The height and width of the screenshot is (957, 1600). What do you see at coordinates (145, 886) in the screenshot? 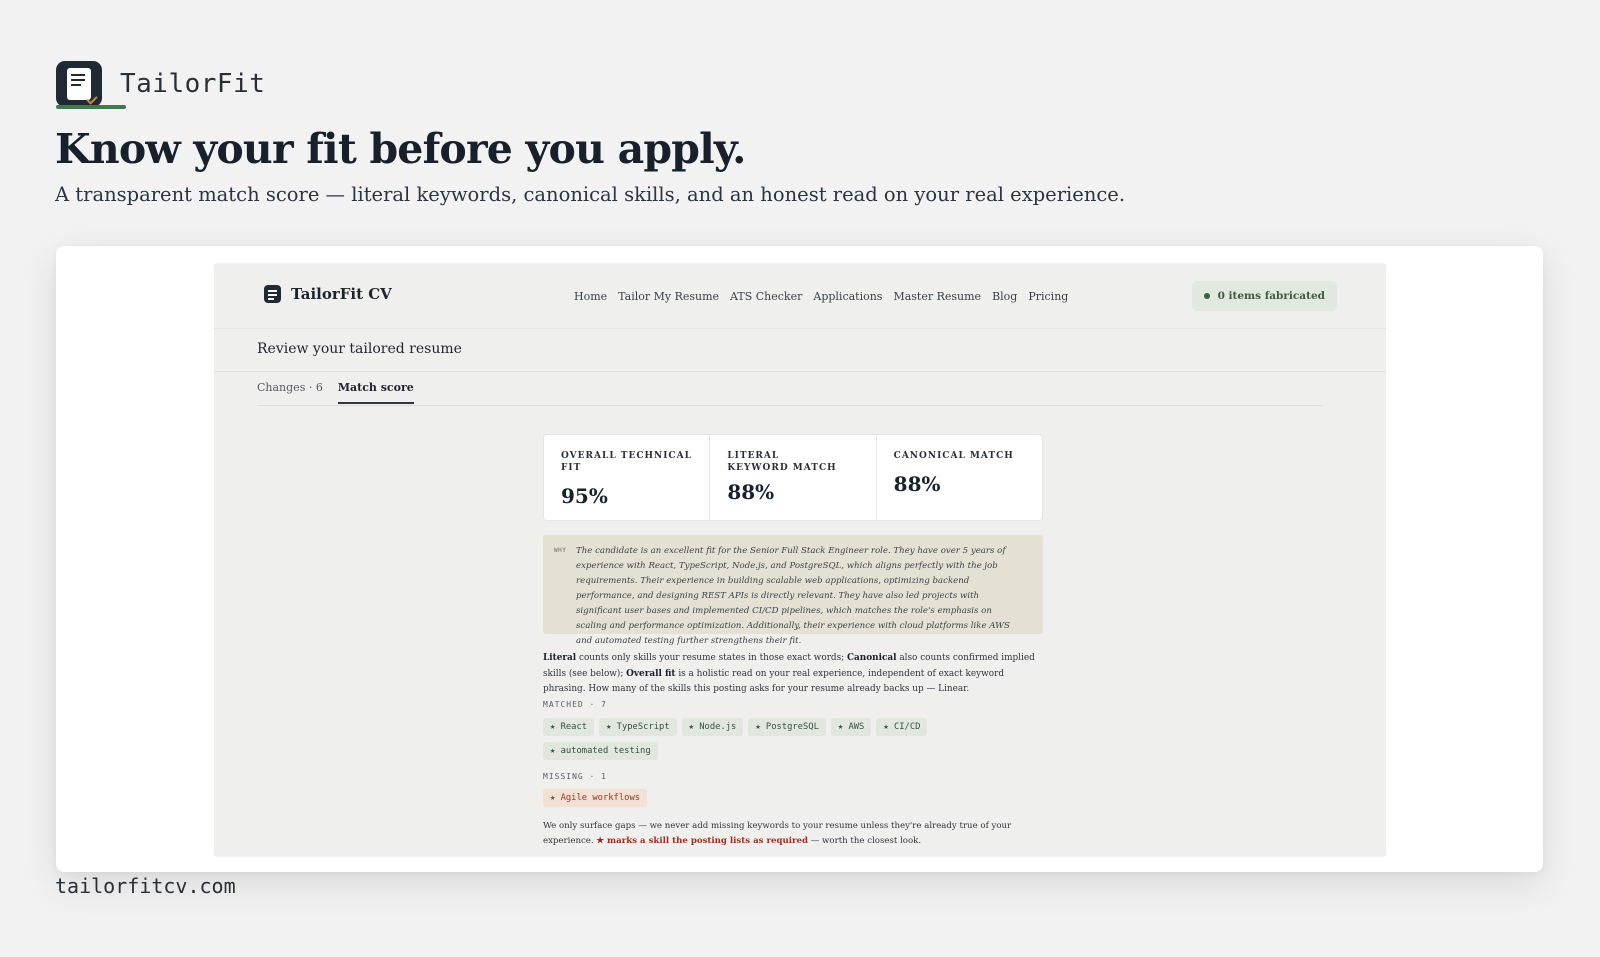
I see `site-domain: tailorfitcv.com` at bounding box center [145, 886].